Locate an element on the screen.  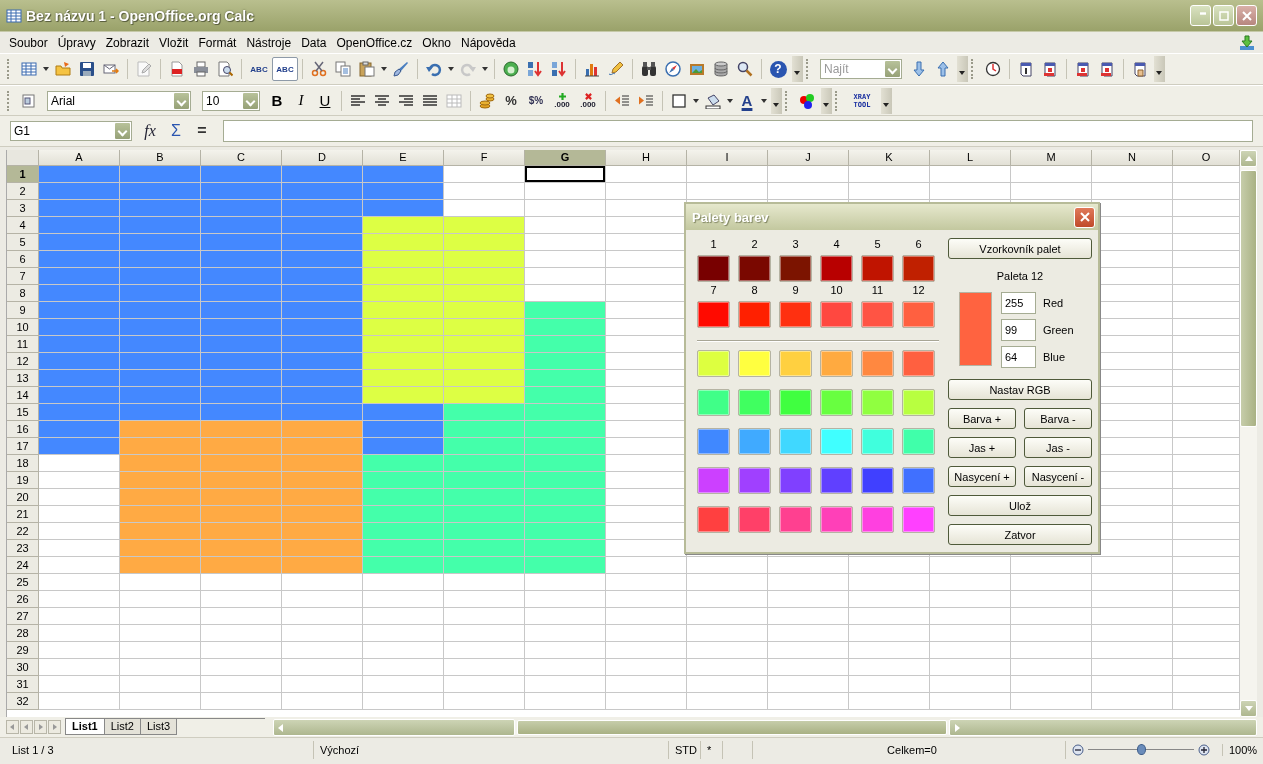
scroll-down-button is located at coordinates (1248, 708).